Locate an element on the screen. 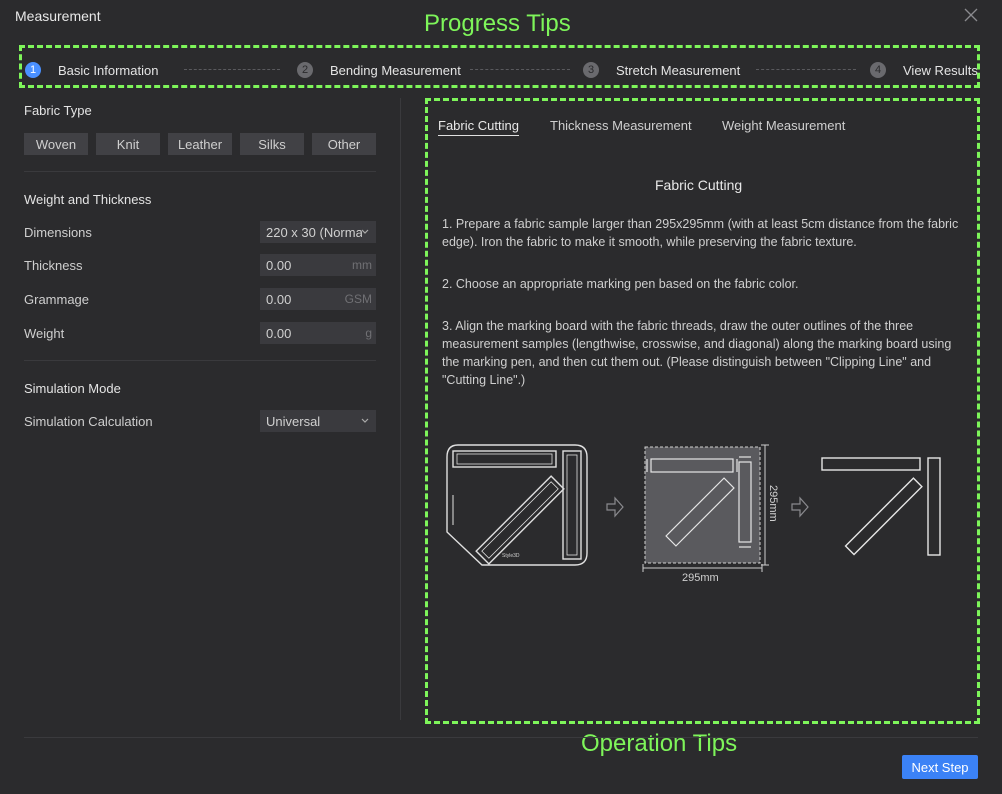  cut-samples-diagram is located at coordinates (881, 506).